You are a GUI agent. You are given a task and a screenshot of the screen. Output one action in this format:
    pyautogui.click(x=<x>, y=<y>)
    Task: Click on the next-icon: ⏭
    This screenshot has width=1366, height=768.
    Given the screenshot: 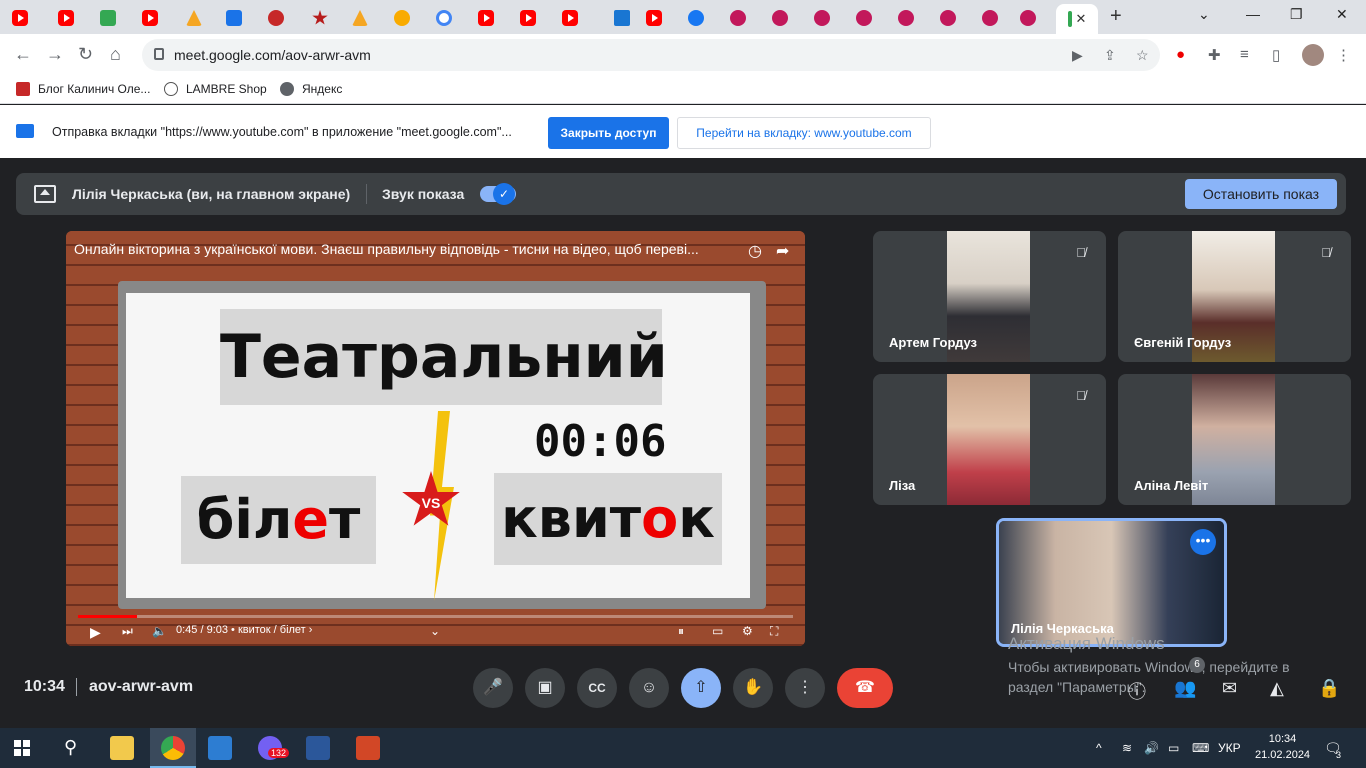 What is the action you would take?
    pyautogui.click(x=127, y=631)
    